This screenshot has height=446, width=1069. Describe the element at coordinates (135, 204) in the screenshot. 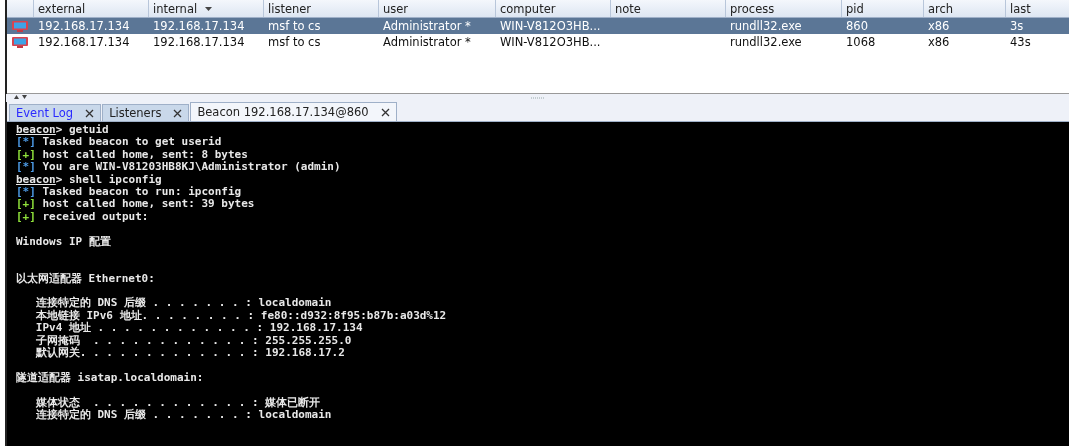

I see `console-line: [+] host called home, sent: 39 bytes` at that location.